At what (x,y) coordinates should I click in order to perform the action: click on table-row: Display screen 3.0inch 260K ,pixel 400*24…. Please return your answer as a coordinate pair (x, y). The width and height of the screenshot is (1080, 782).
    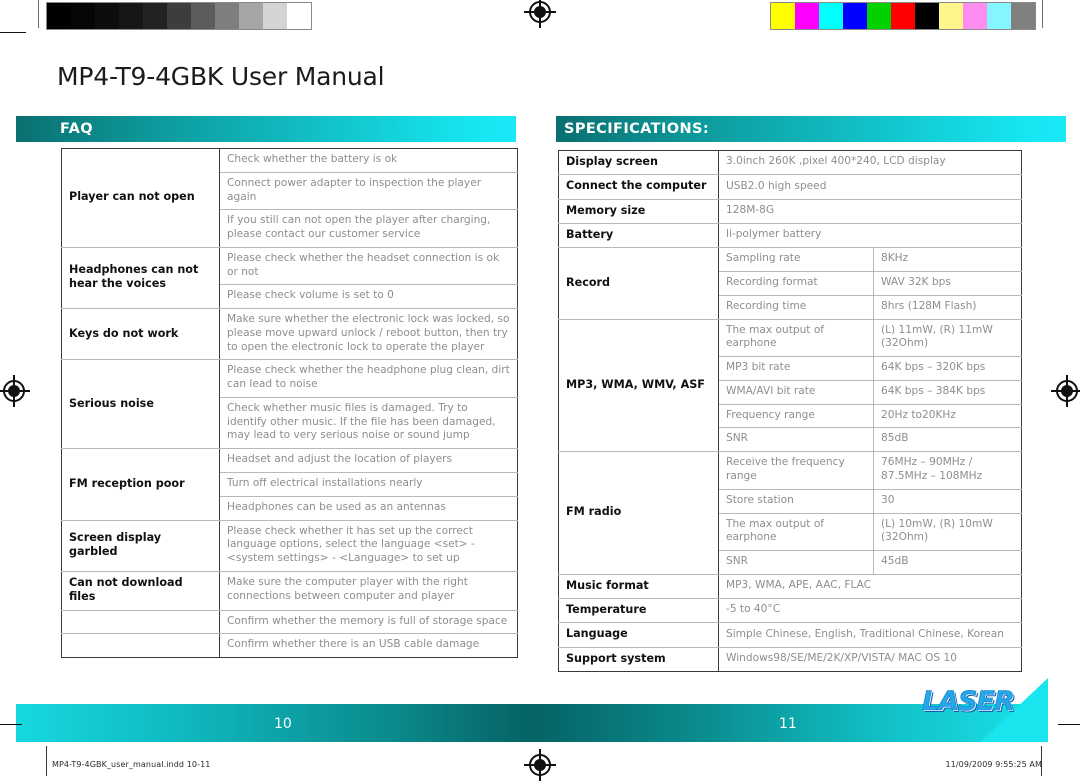
    Looking at the image, I should click on (790, 162).